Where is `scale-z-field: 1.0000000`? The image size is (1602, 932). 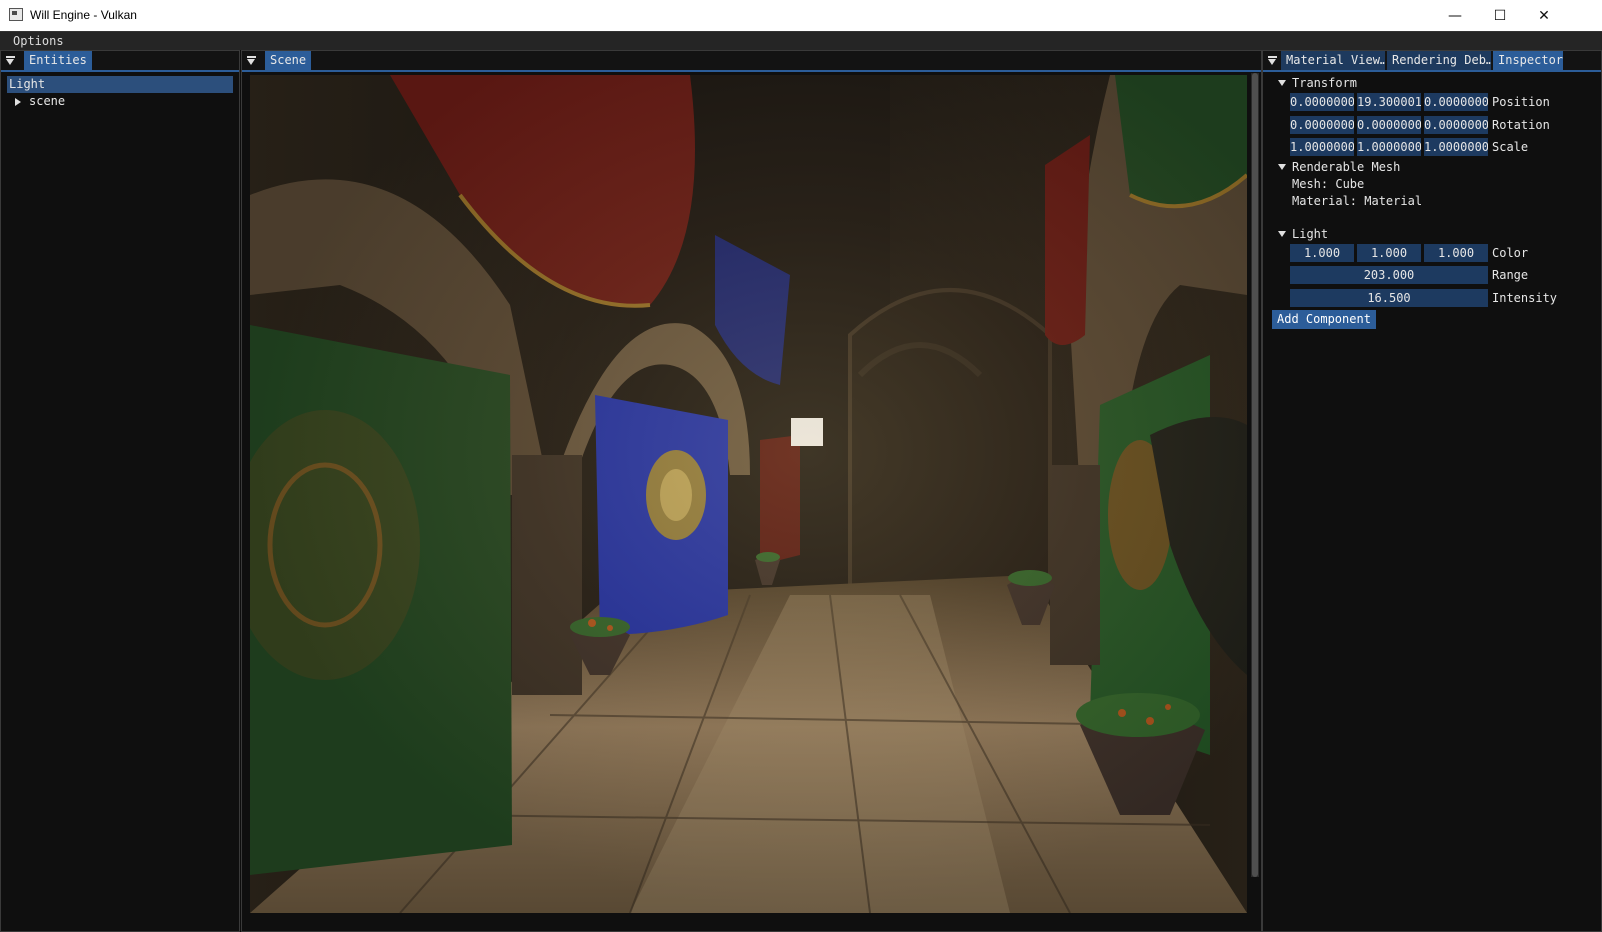 scale-z-field: 1.0000000 is located at coordinates (1456, 147).